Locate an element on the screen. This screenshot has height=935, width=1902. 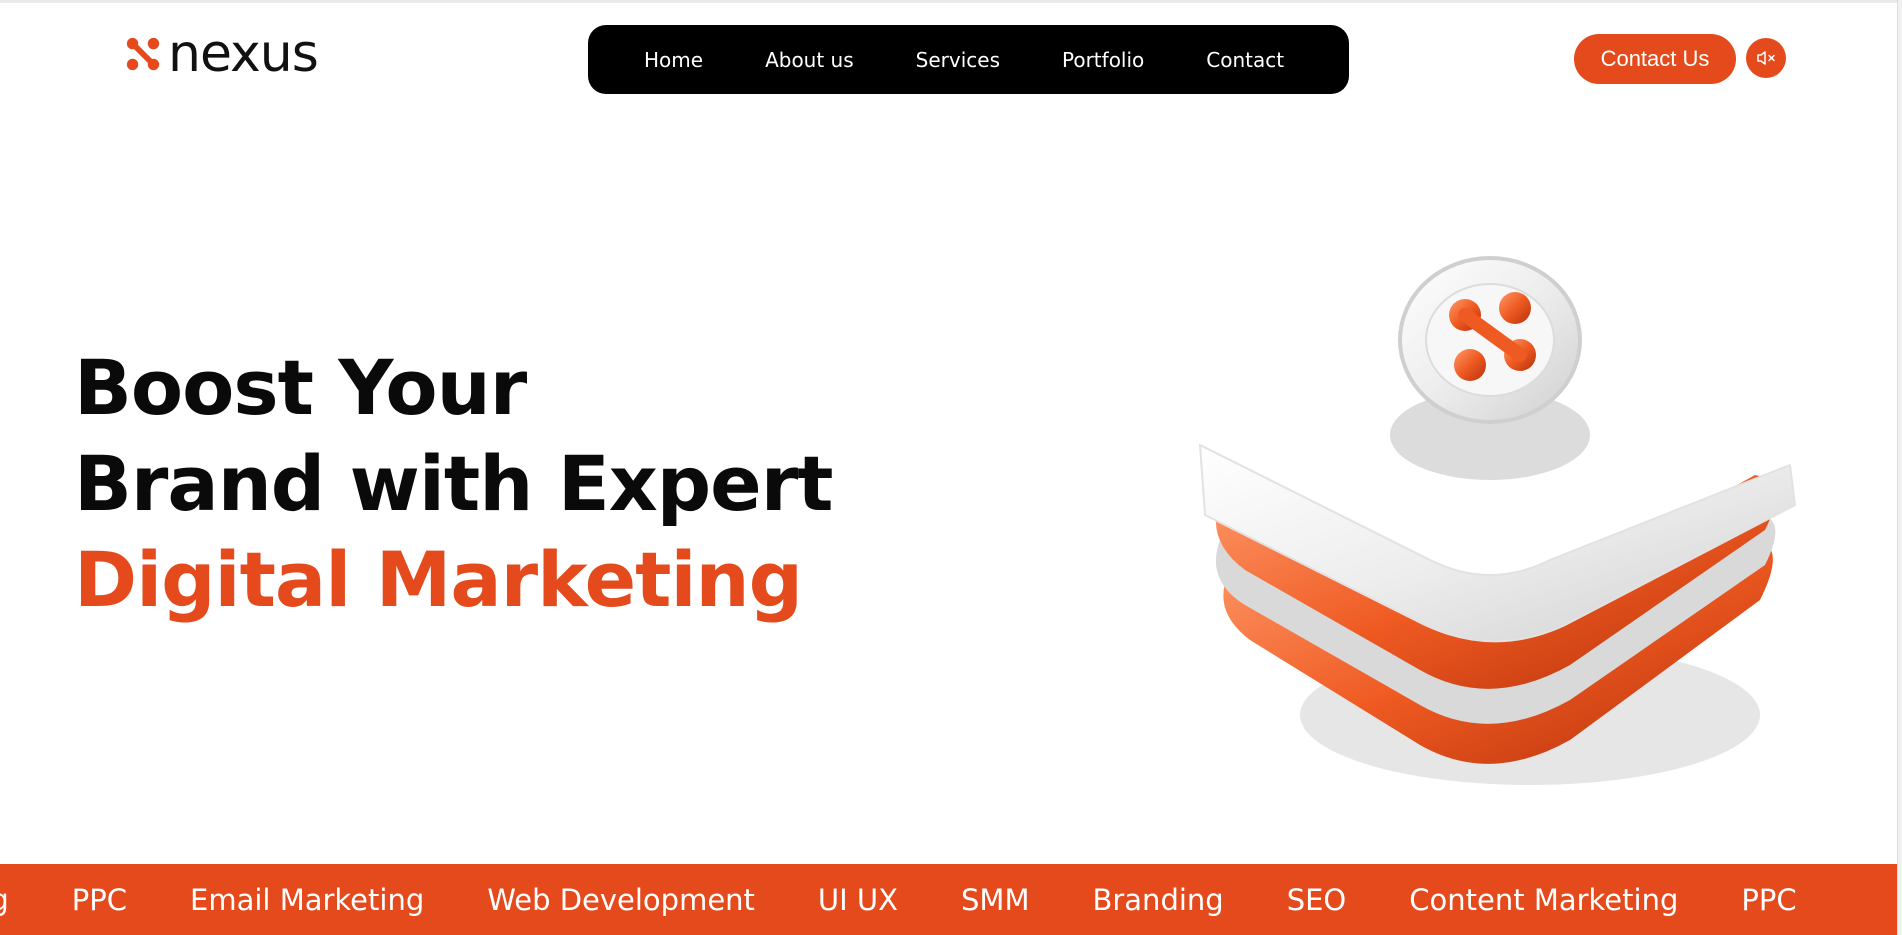
marquee-item: SEO is located at coordinates (1316, 899).